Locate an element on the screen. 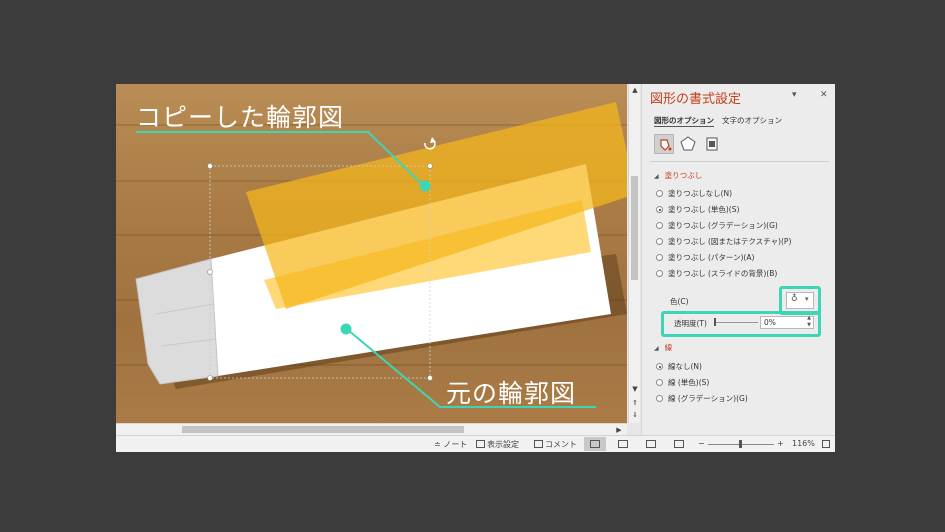 This screenshot has width=945, height=532. zoom-in-button: + is located at coordinates (780, 443).